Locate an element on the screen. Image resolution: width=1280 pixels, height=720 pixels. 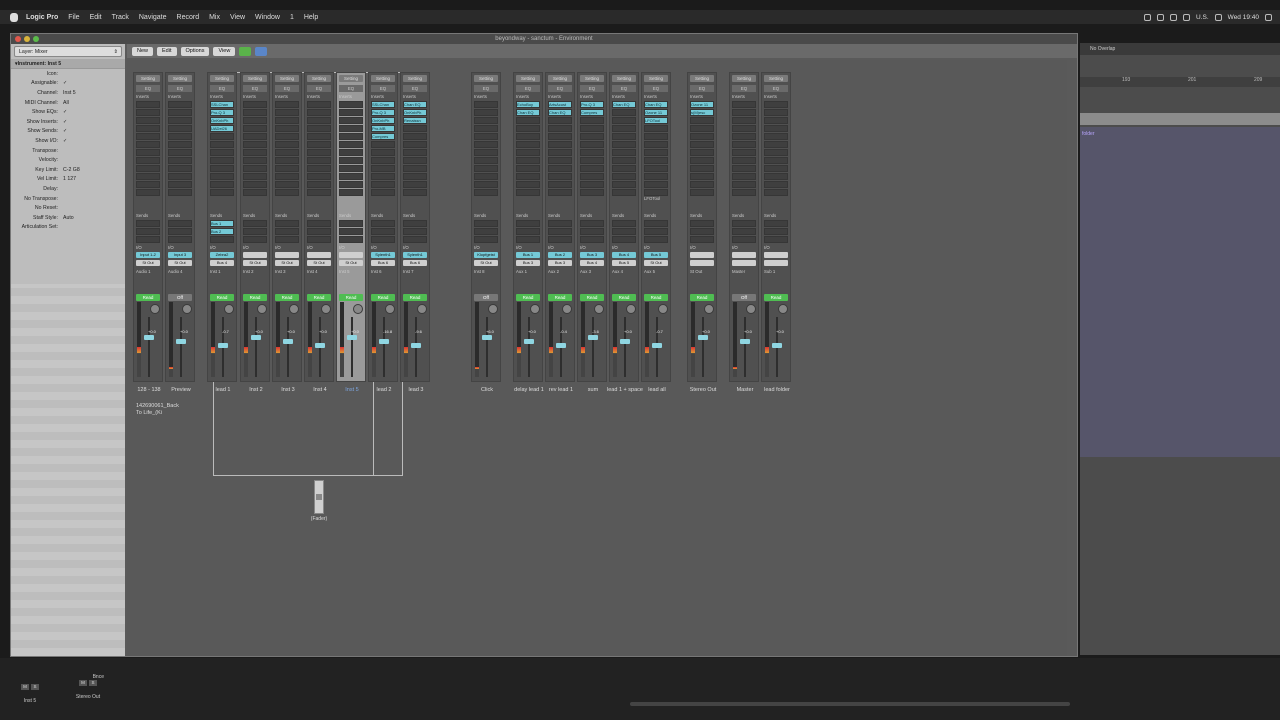
midi-link-icon is located at coordinates (245, 51).